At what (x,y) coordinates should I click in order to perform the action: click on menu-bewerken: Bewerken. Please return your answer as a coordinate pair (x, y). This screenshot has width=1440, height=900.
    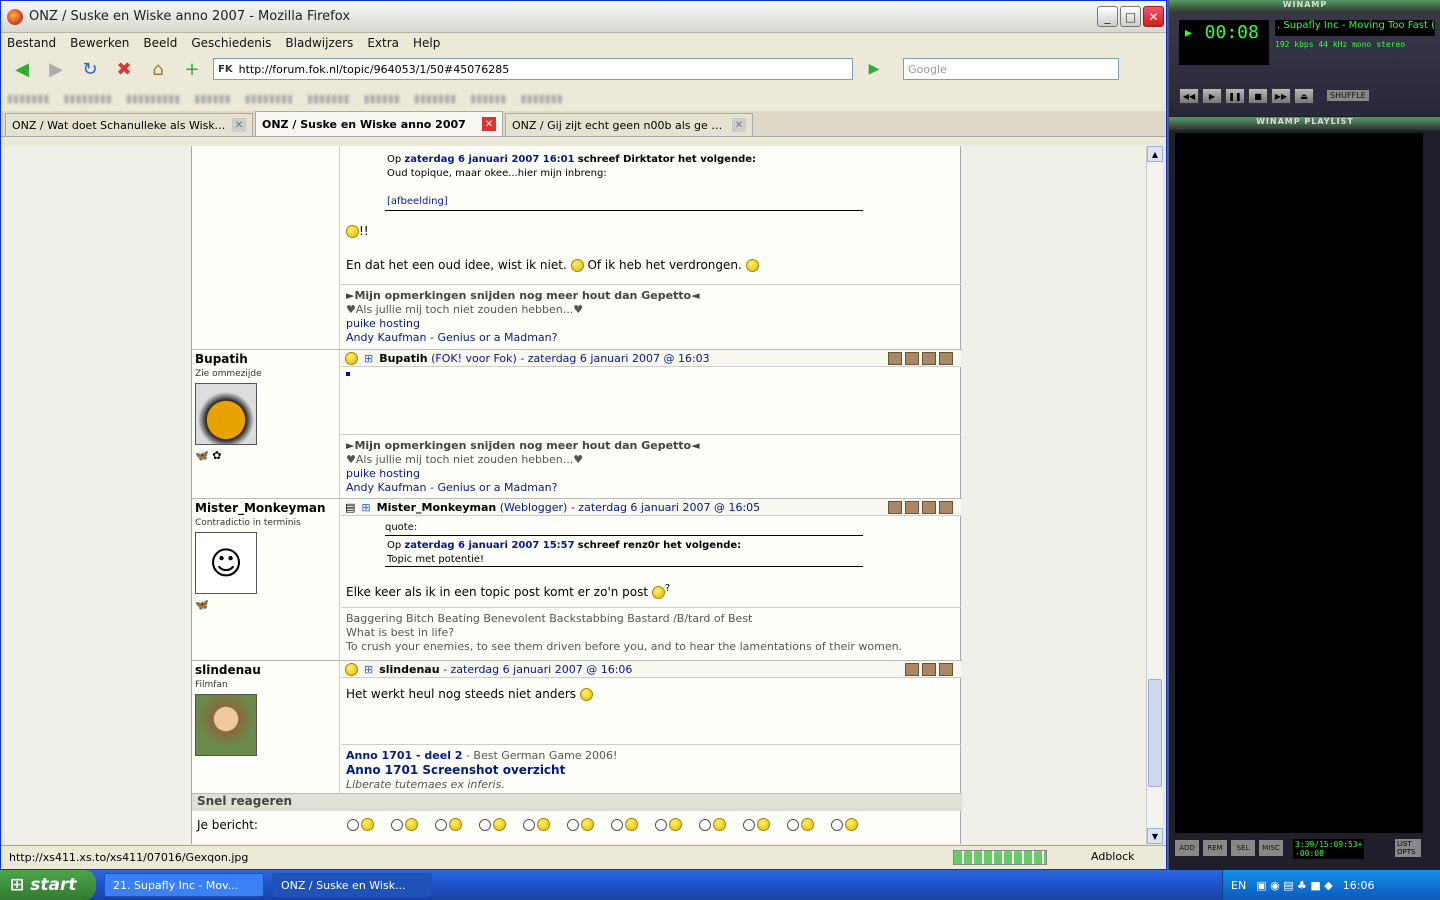
    Looking at the image, I should click on (99, 43).